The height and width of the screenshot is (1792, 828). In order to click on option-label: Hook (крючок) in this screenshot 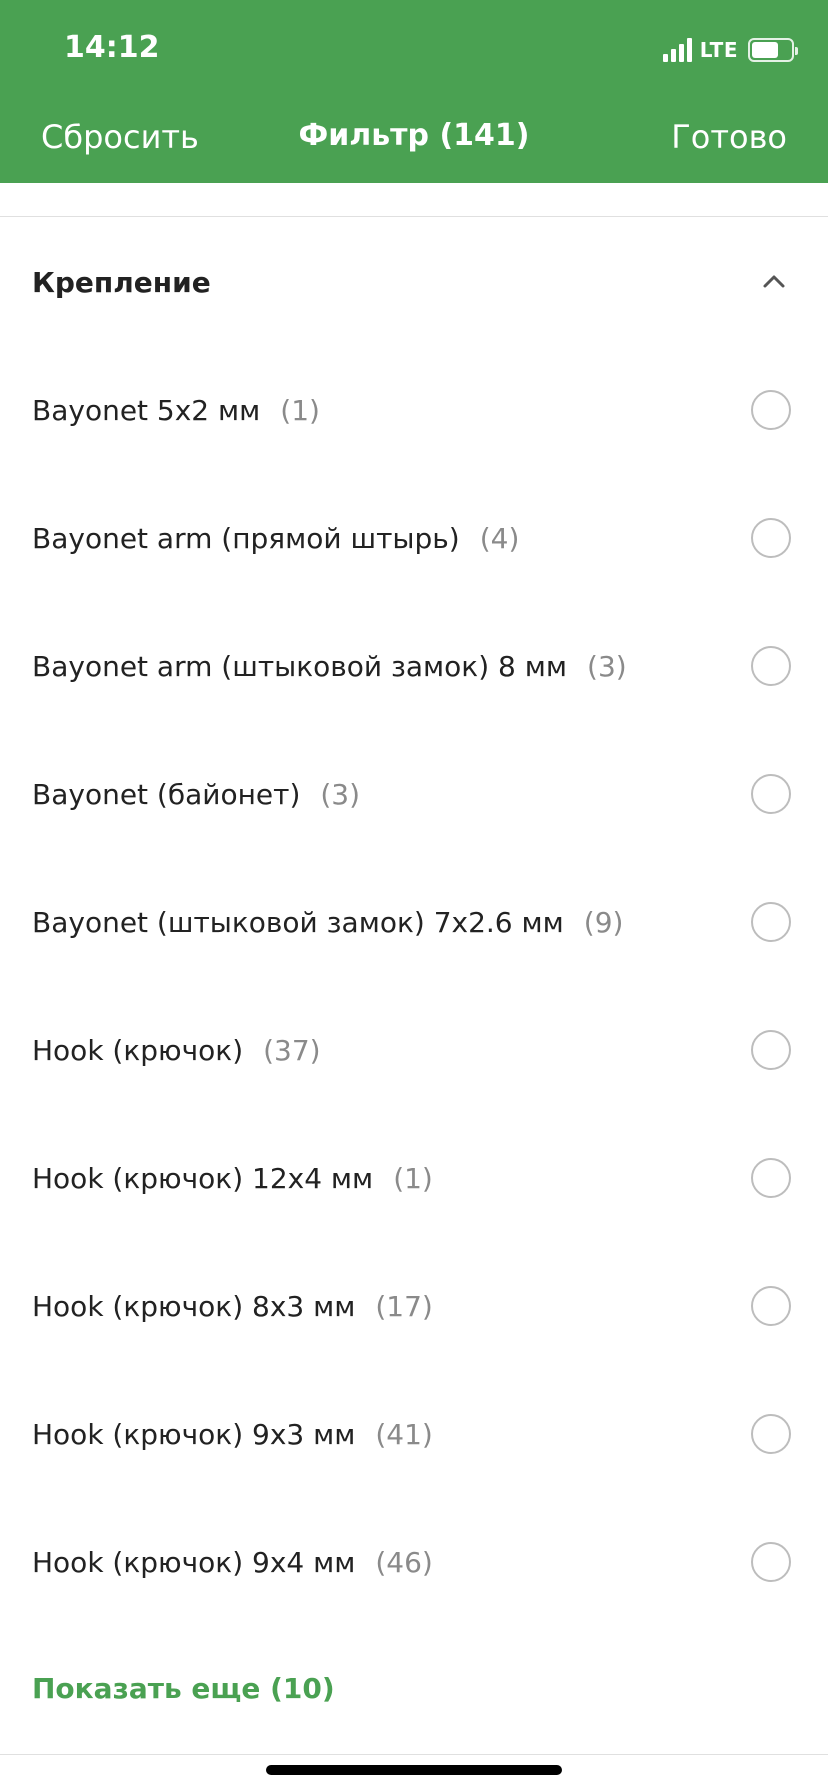, I will do `click(138, 1050)`.